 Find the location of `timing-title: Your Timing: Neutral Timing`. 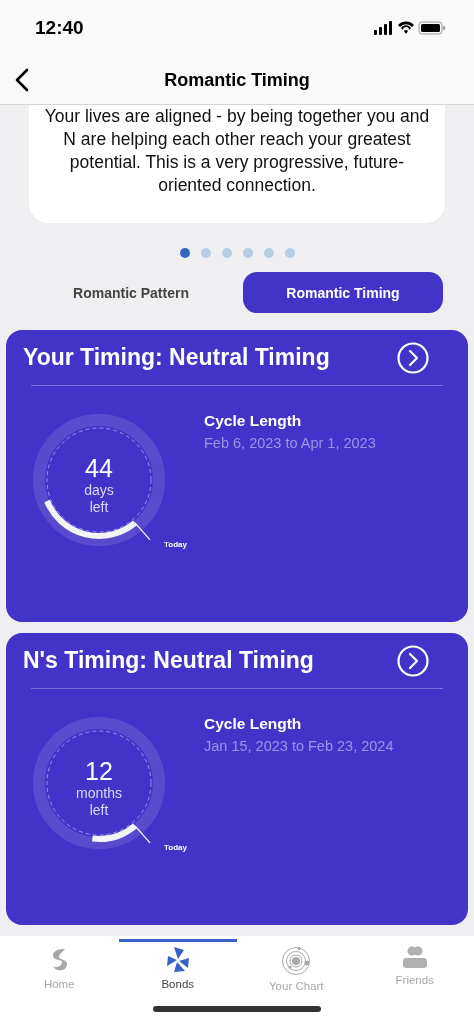

timing-title: Your Timing: Neutral Timing is located at coordinates (176, 357).